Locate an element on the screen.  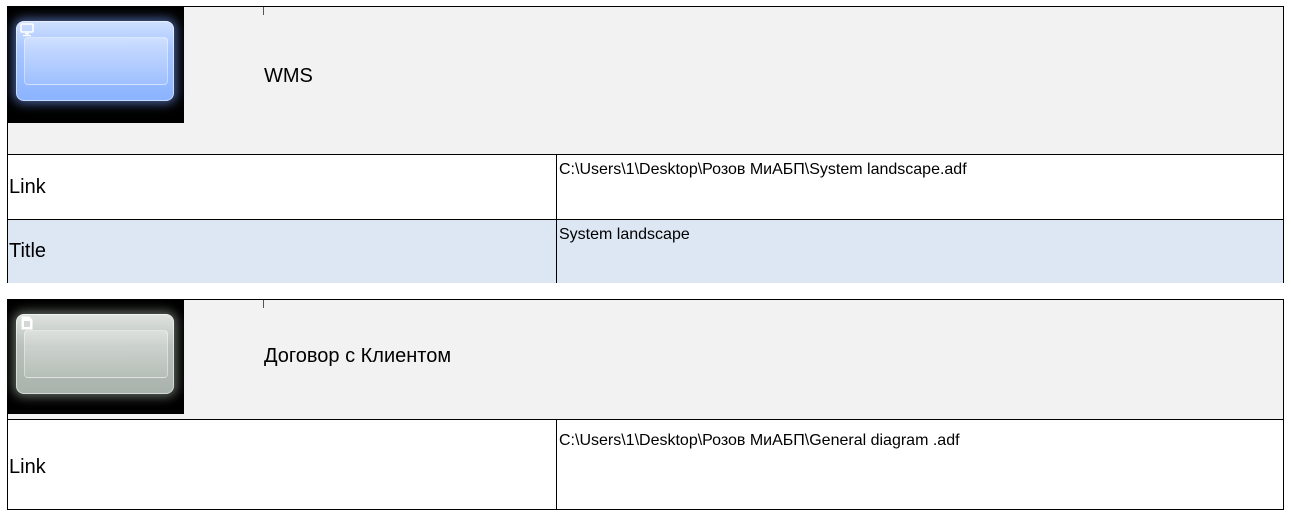
row-value-title: System landscape is located at coordinates (624, 234).